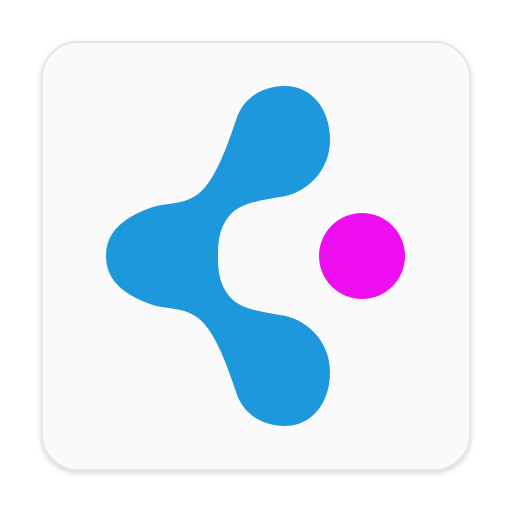 The image size is (512, 512). Describe the element at coordinates (362, 256) in the screenshot. I see `notification-dot` at that location.